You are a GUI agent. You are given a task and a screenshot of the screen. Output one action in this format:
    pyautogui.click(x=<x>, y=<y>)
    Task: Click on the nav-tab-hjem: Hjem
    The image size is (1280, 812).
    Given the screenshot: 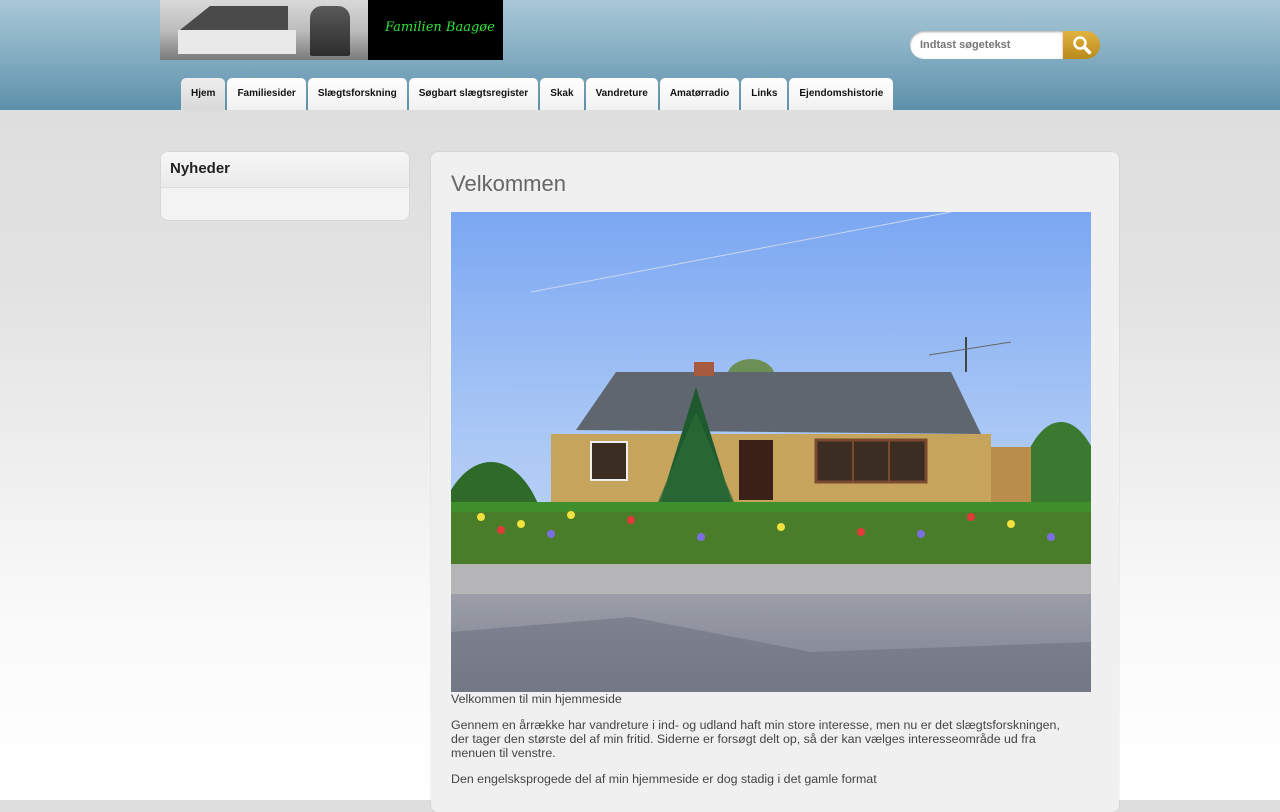 What is the action you would take?
    pyautogui.click(x=203, y=94)
    